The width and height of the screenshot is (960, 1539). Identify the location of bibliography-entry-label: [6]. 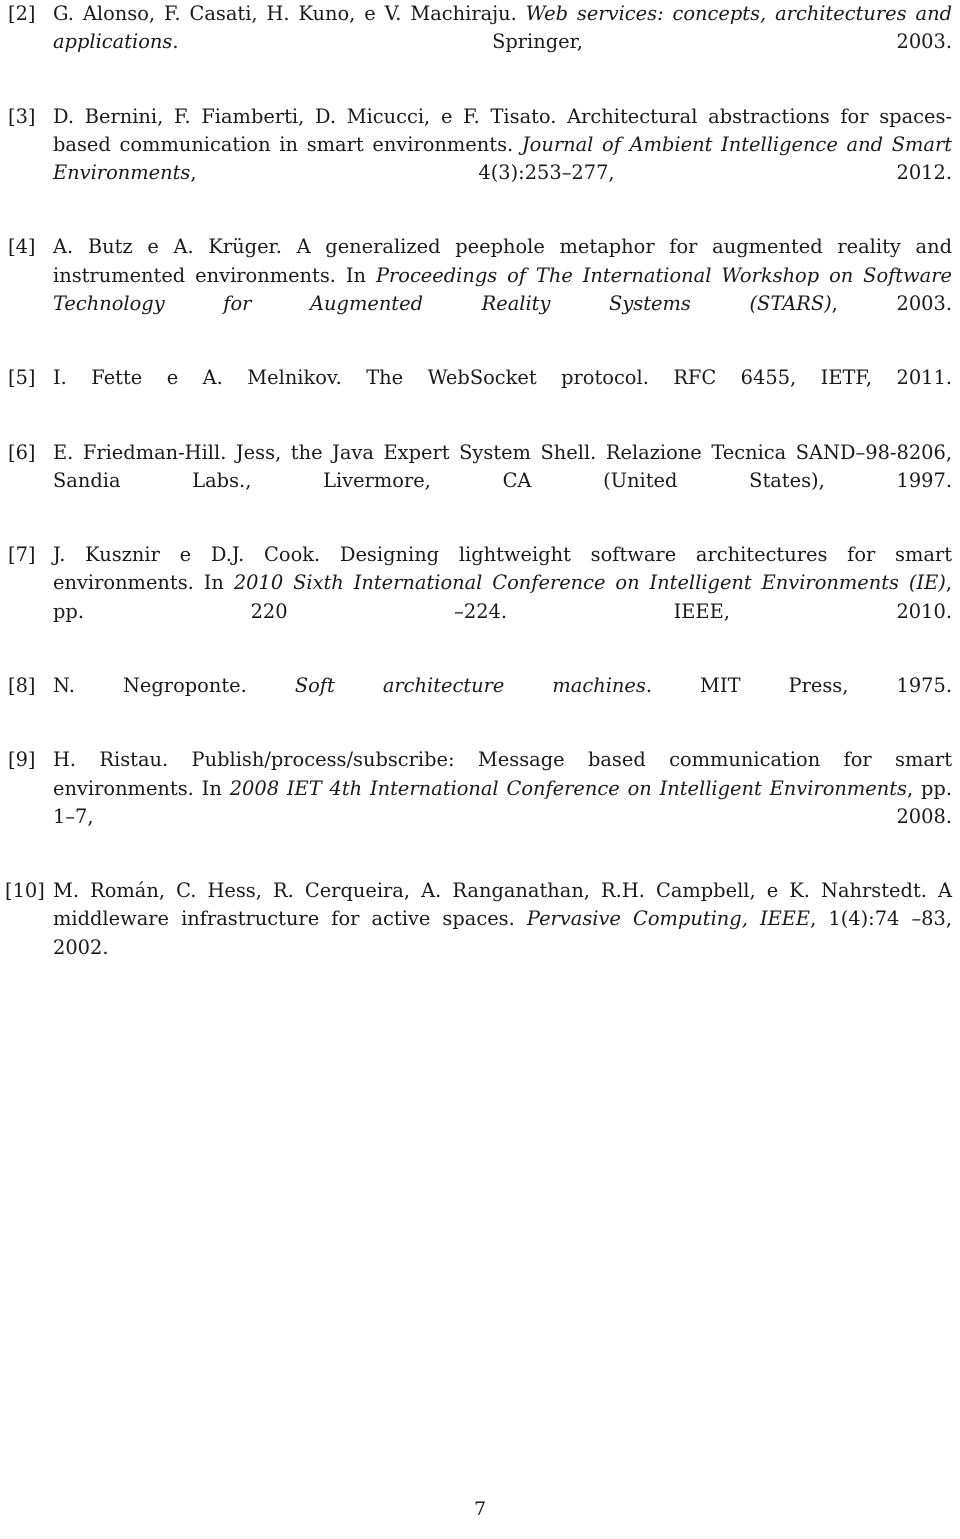
(22, 452).